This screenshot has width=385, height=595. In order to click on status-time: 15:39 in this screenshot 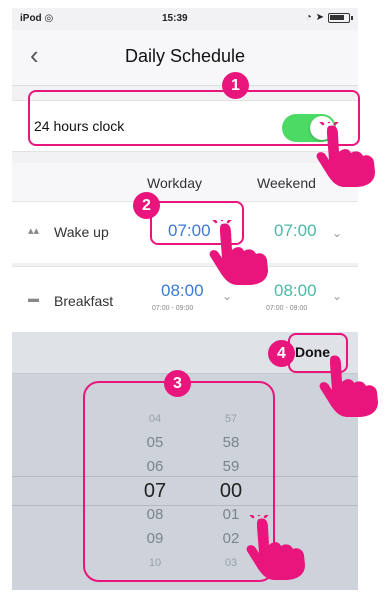, I will do `click(175, 18)`.